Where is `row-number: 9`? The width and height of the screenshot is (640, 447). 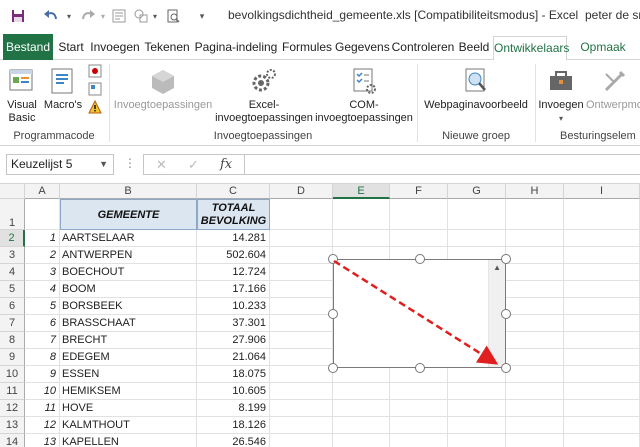
row-number: 9 is located at coordinates (42, 374).